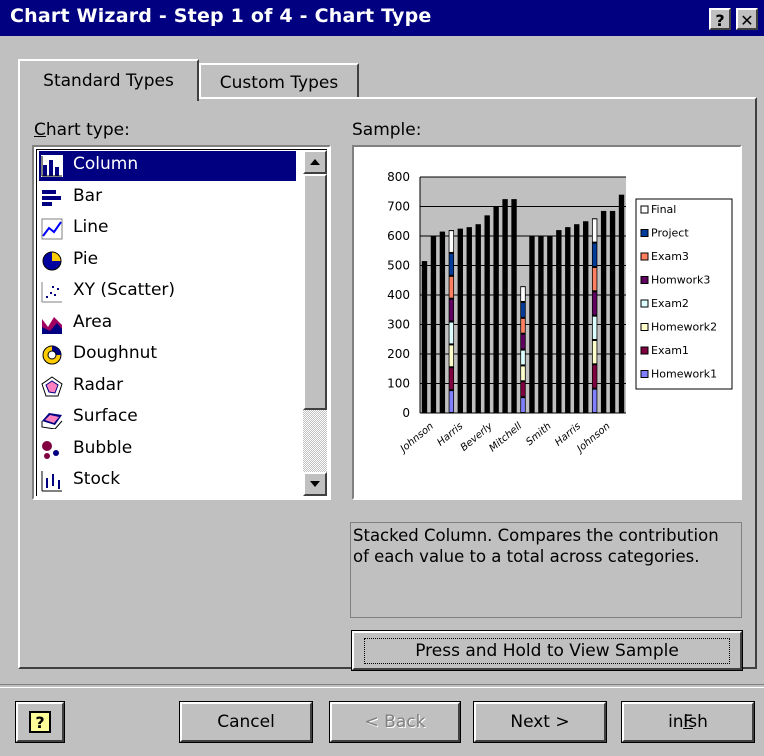 The width and height of the screenshot is (764, 756). I want to click on back-label: < Back, so click(395, 722).